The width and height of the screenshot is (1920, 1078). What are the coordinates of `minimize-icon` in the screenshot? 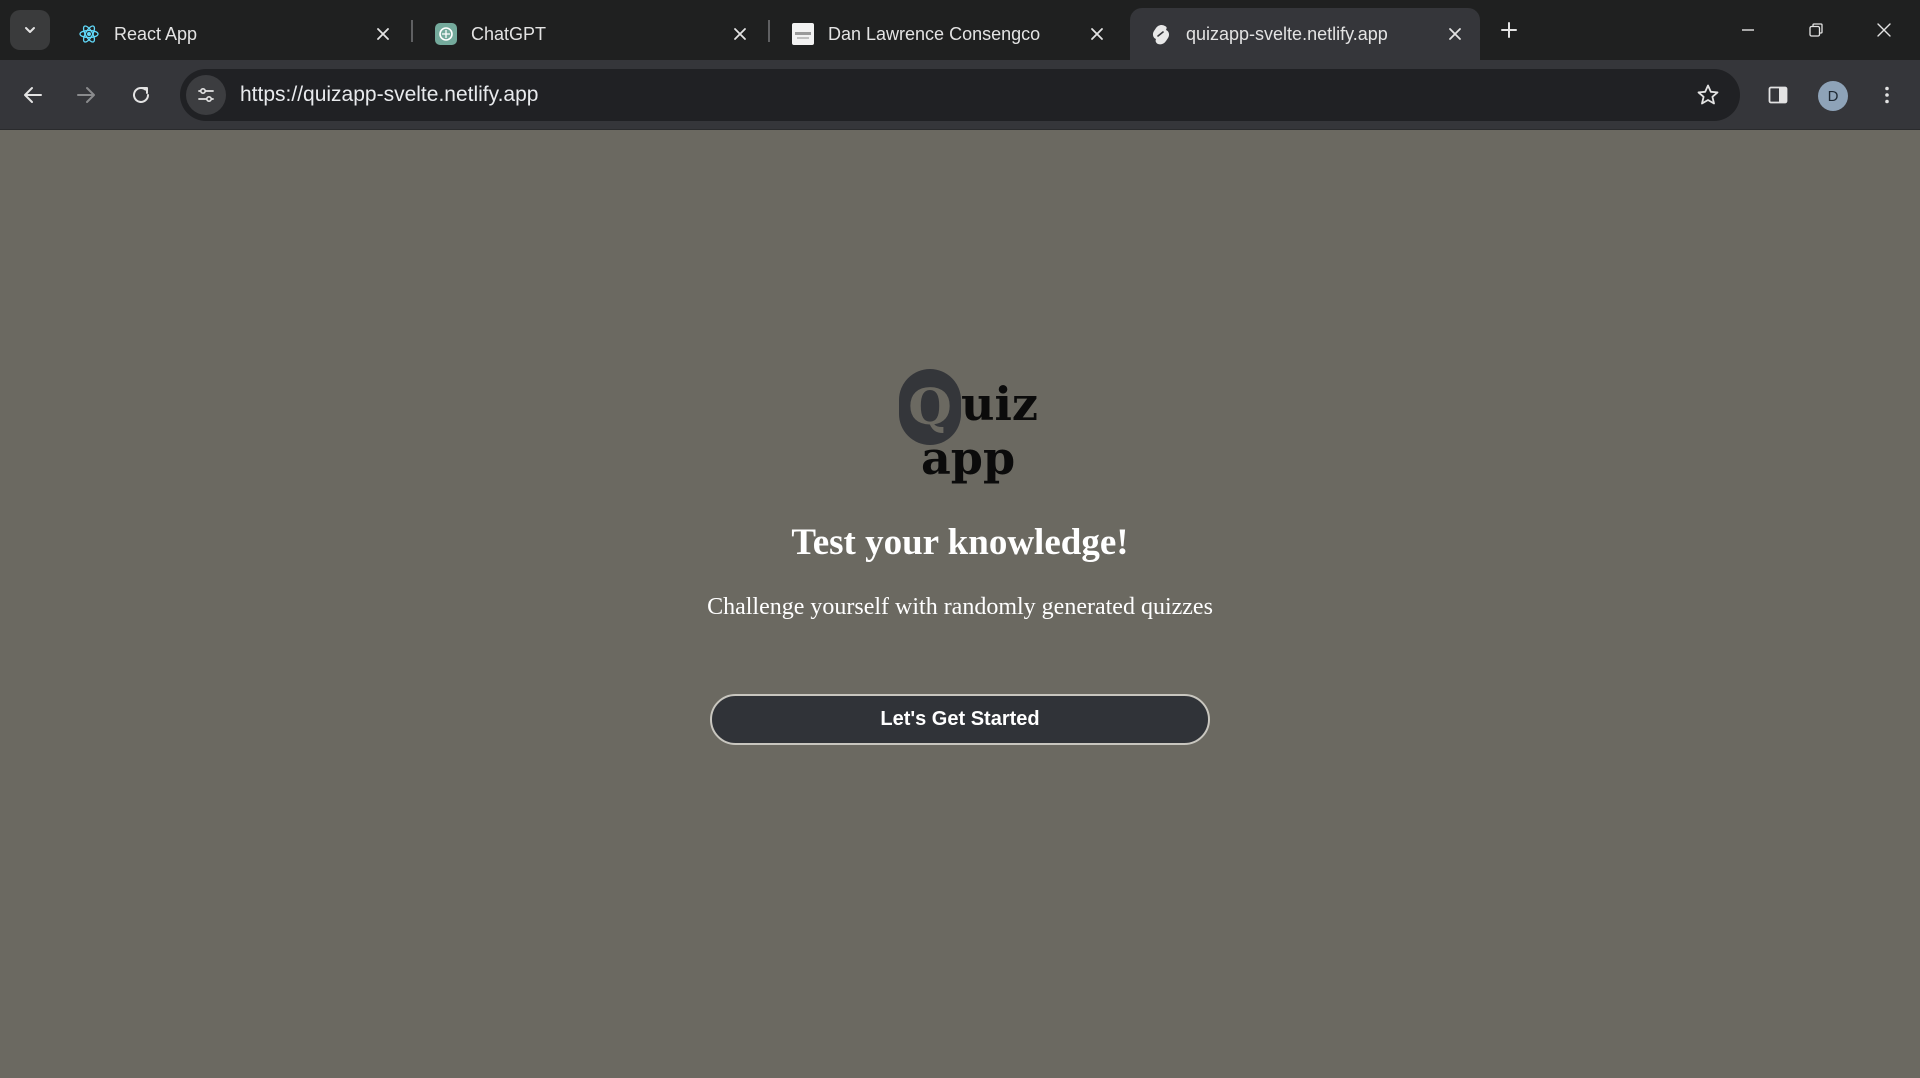 It's located at (1748, 30).